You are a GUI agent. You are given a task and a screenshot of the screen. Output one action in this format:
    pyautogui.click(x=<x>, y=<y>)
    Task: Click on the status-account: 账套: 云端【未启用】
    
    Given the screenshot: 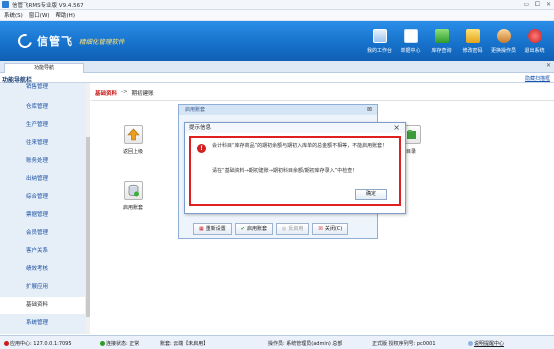 What is the action you would take?
    pyautogui.click(x=184, y=344)
    